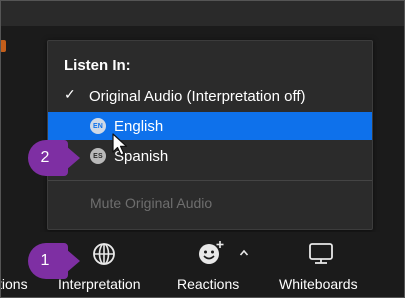 This screenshot has height=298, width=405. Describe the element at coordinates (210, 126) in the screenshot. I see `menu-item-english: EN English` at that location.